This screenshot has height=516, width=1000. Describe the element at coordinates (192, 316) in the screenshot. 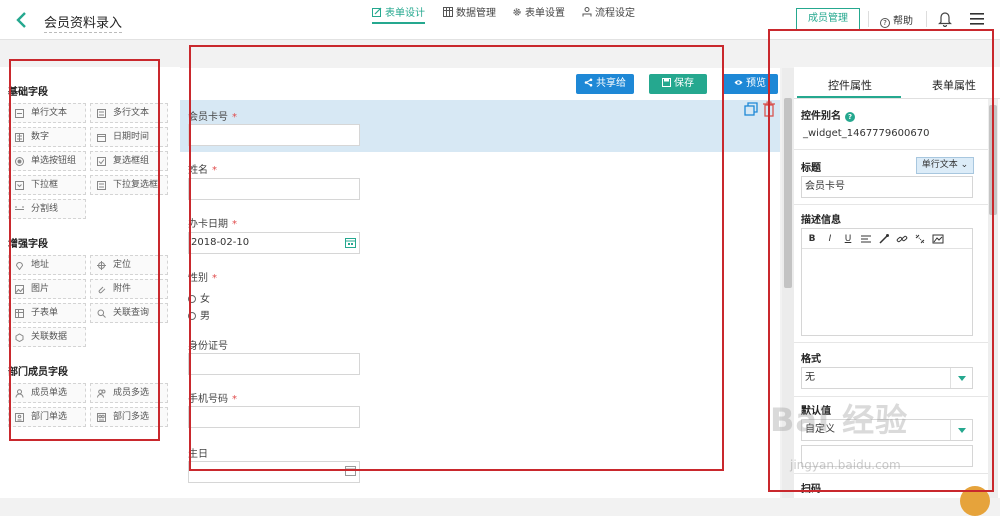

I see `radio-circle` at that location.